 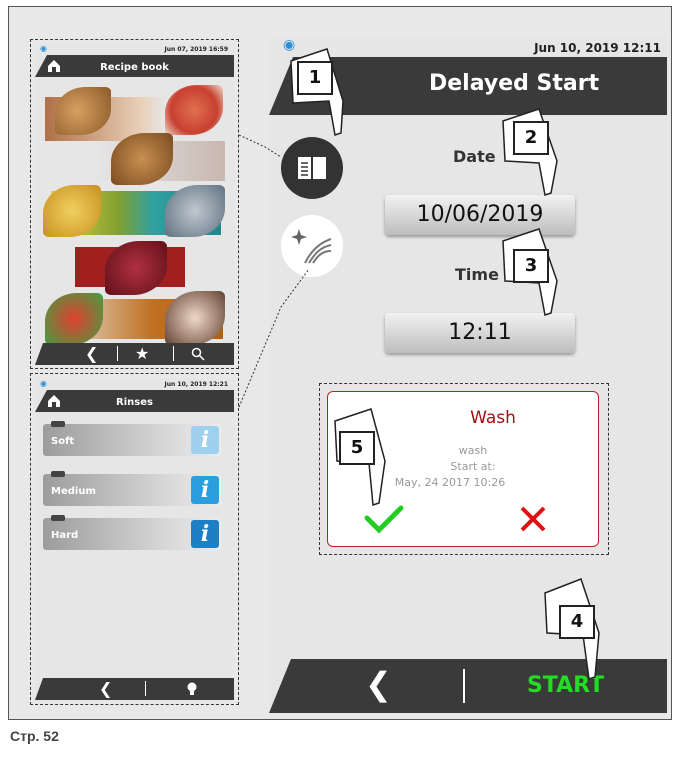 I want to click on time-label: Time, so click(x=477, y=274).